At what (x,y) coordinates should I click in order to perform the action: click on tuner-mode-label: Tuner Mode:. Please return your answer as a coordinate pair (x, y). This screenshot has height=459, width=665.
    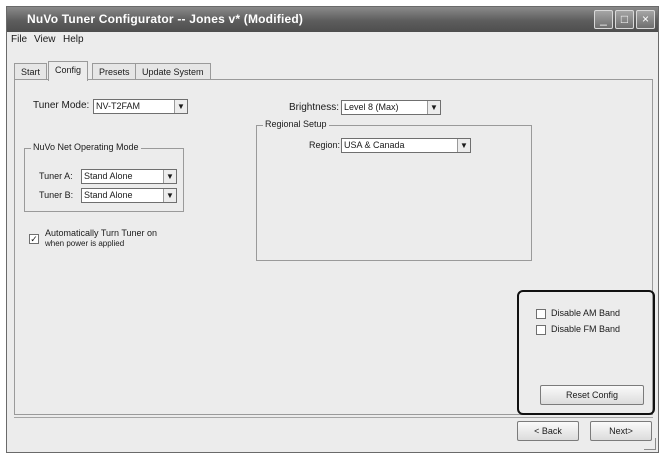
    Looking at the image, I should click on (61, 105).